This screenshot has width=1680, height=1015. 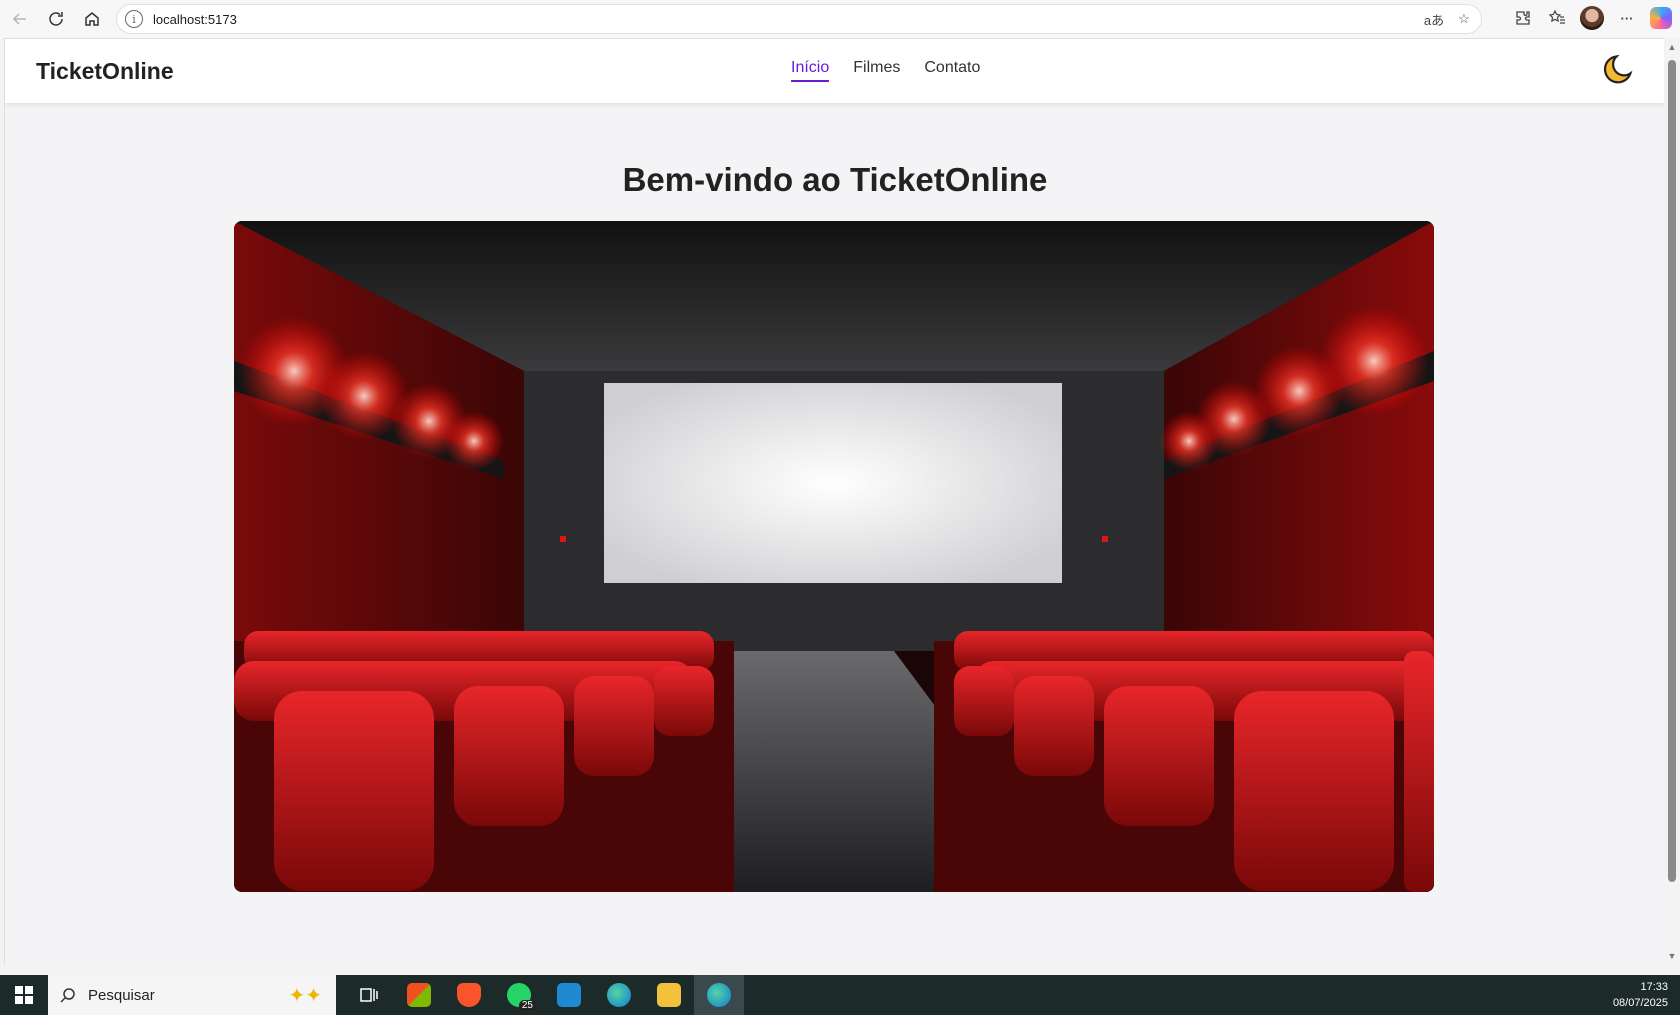 What do you see at coordinates (56, 19) in the screenshot?
I see `refresh-button` at bounding box center [56, 19].